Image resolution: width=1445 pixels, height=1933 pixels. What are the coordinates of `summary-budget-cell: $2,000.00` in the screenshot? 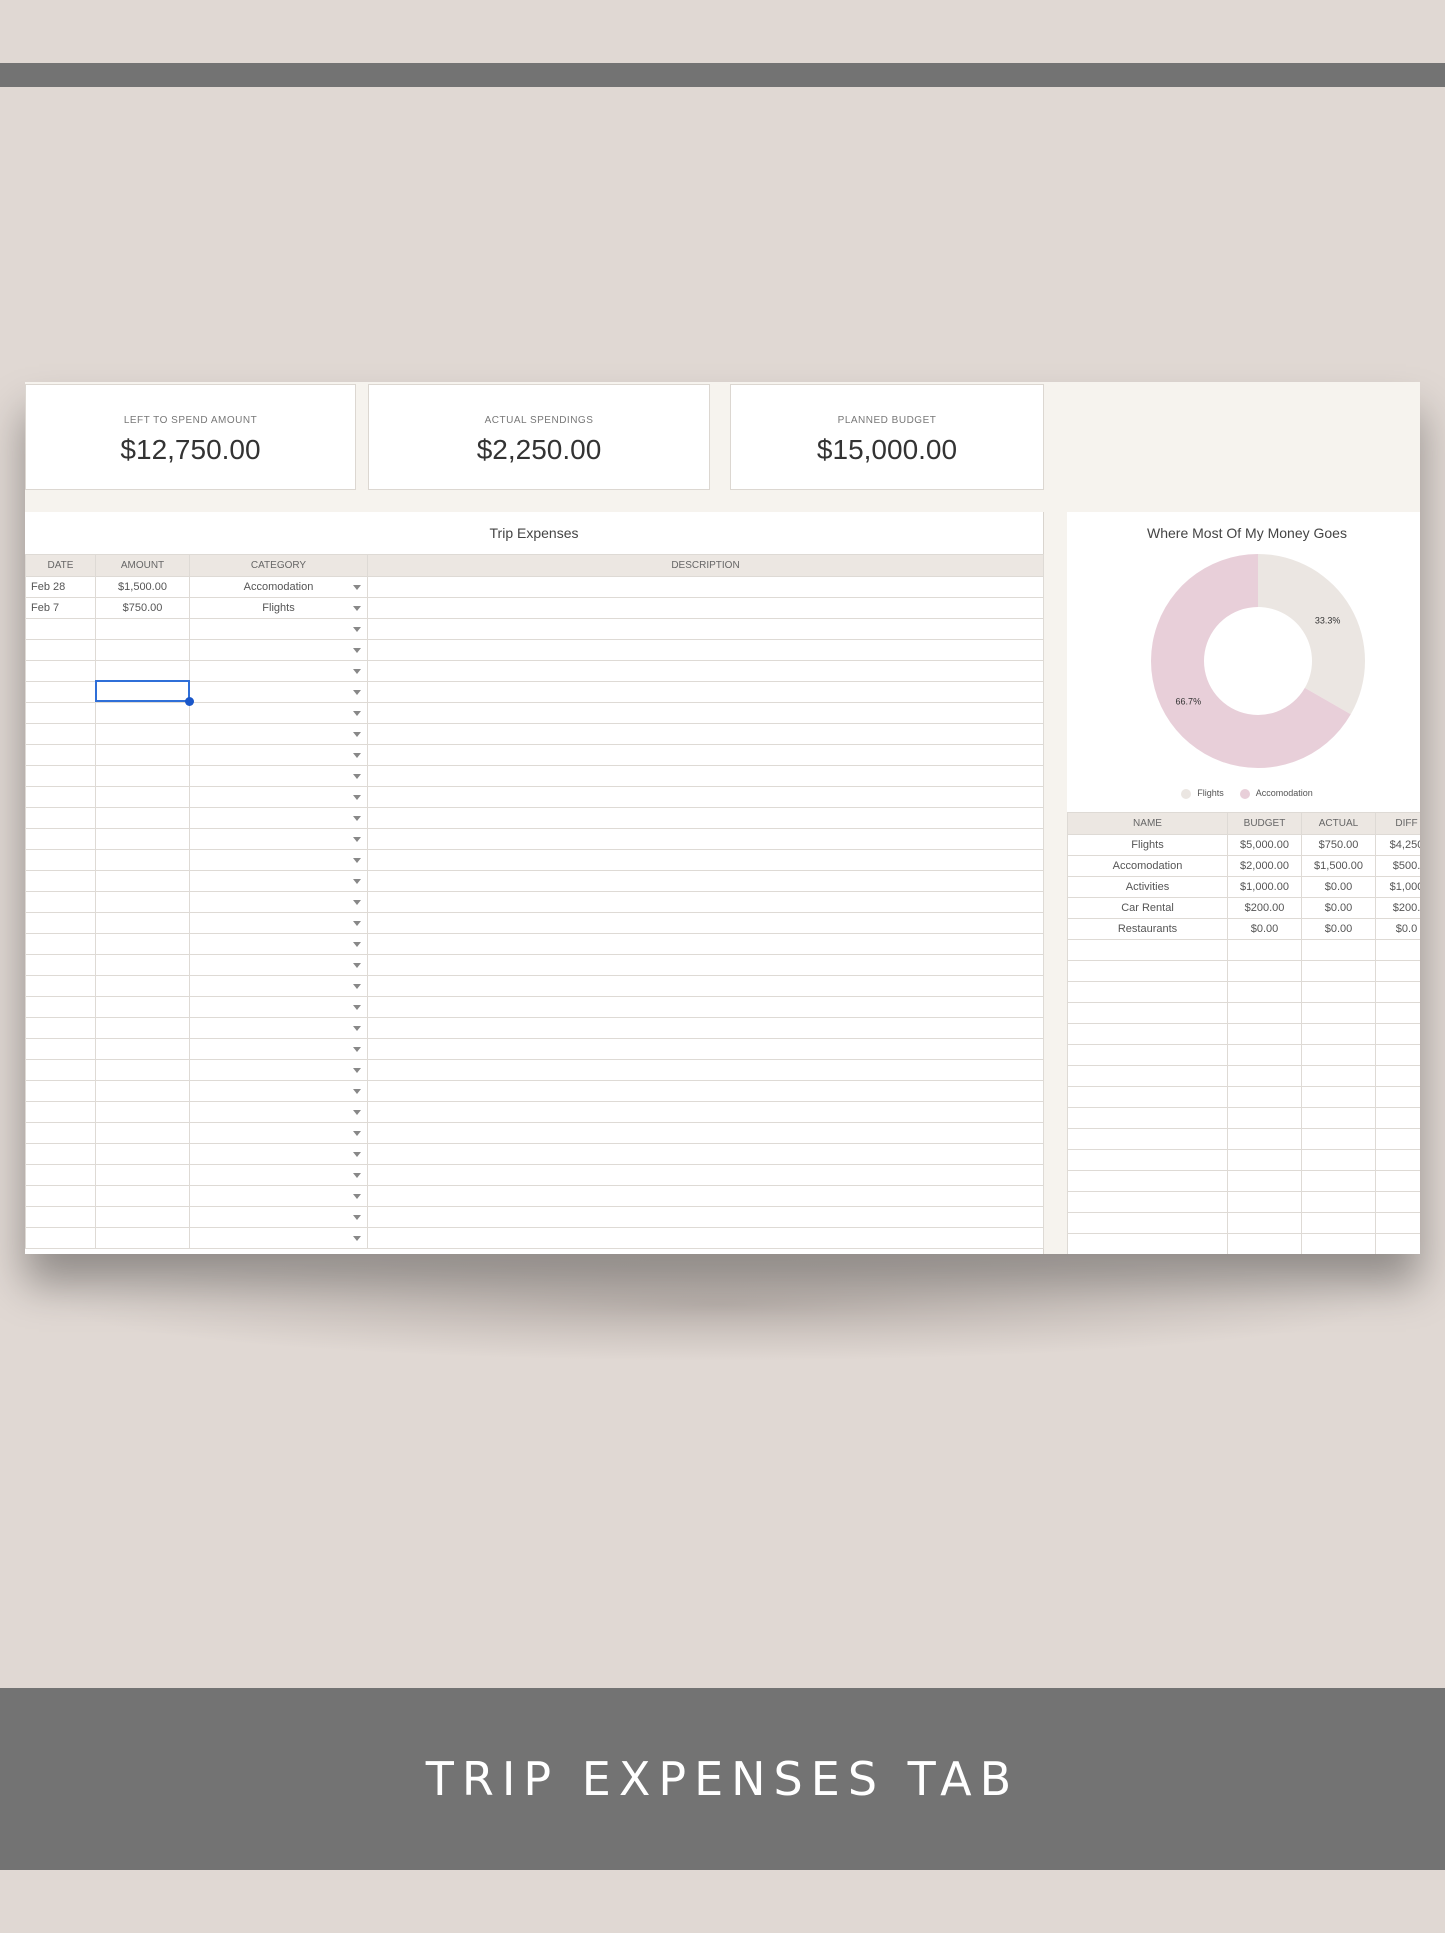 It's located at (1264, 866).